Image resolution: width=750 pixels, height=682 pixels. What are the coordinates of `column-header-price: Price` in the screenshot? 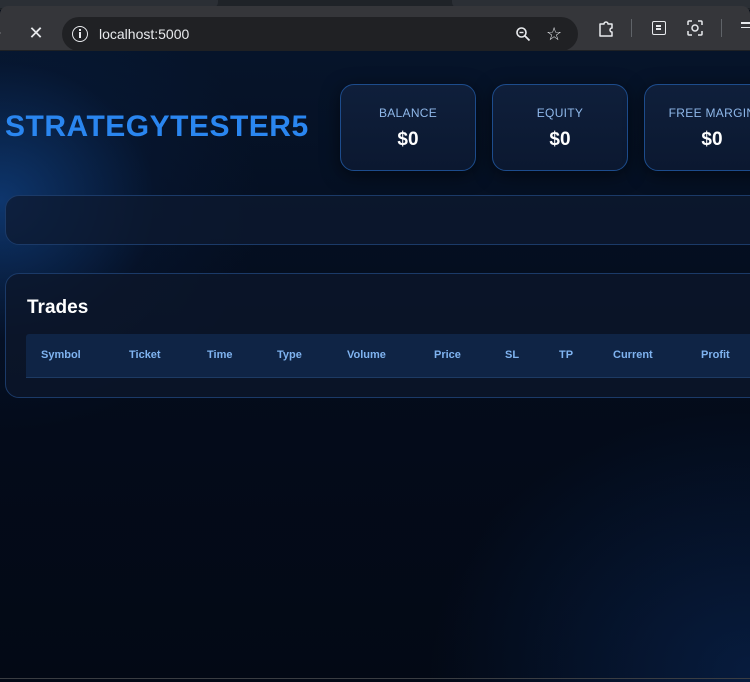 It's located at (447, 355).